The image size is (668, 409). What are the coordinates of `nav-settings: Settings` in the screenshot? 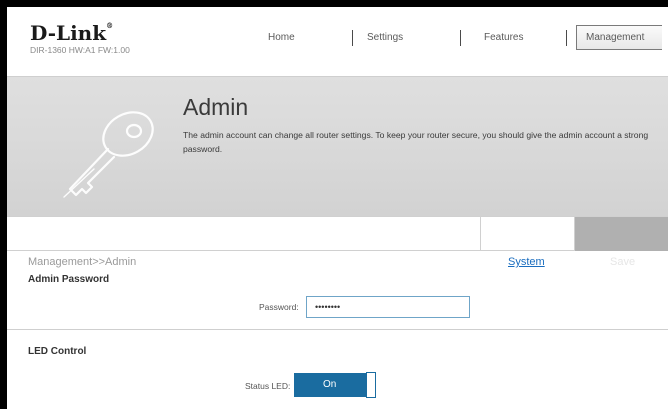 It's located at (385, 37).